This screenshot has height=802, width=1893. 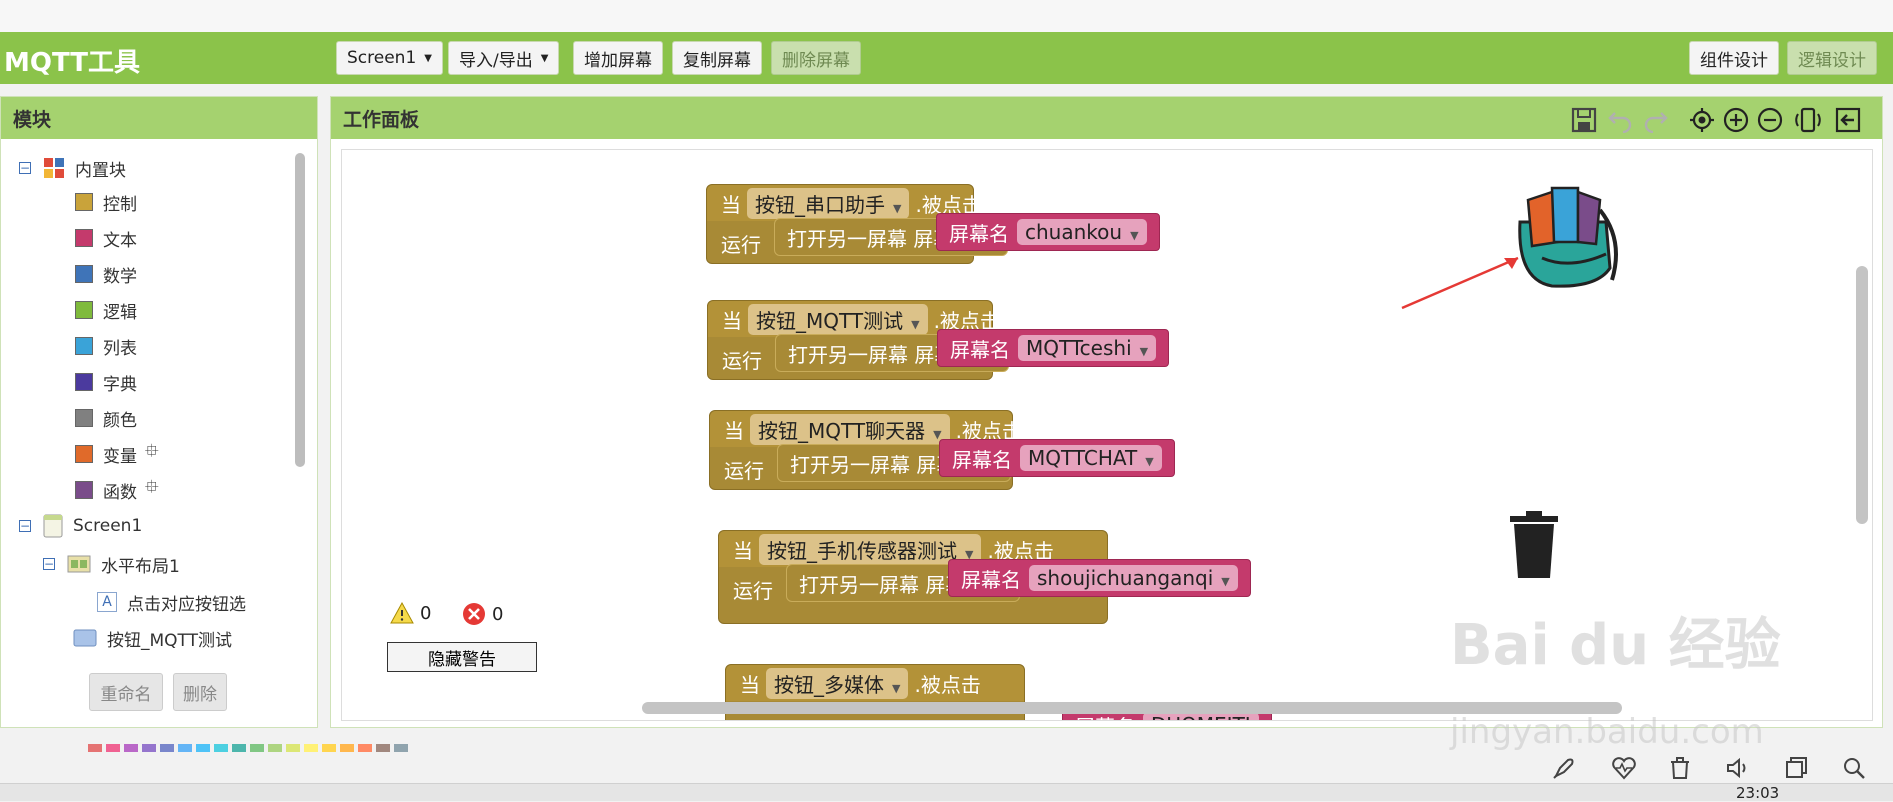 I want to click on component-name: 按钮_多媒体, so click(x=829, y=684).